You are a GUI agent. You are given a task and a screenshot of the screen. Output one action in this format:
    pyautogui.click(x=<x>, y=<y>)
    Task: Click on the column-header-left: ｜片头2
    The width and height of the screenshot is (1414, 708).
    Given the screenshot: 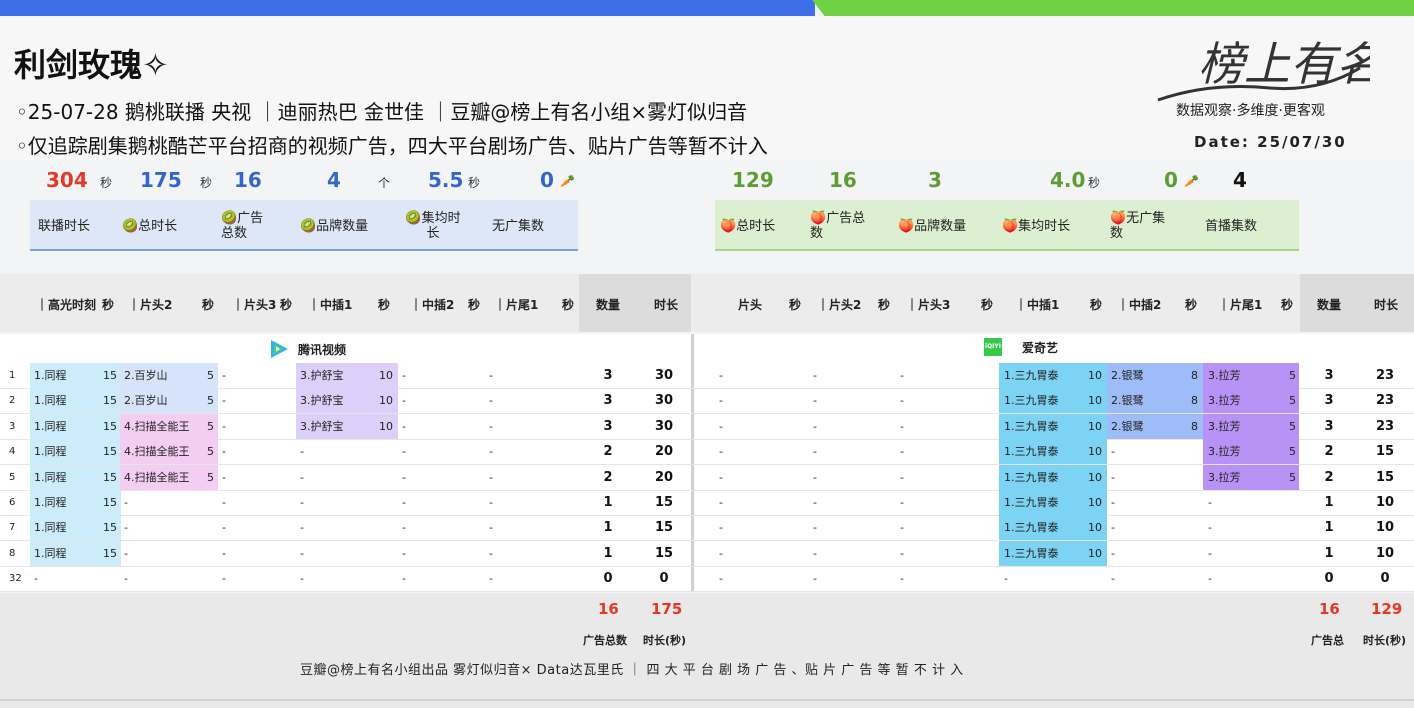 What is the action you would take?
    pyautogui.click(x=150, y=305)
    